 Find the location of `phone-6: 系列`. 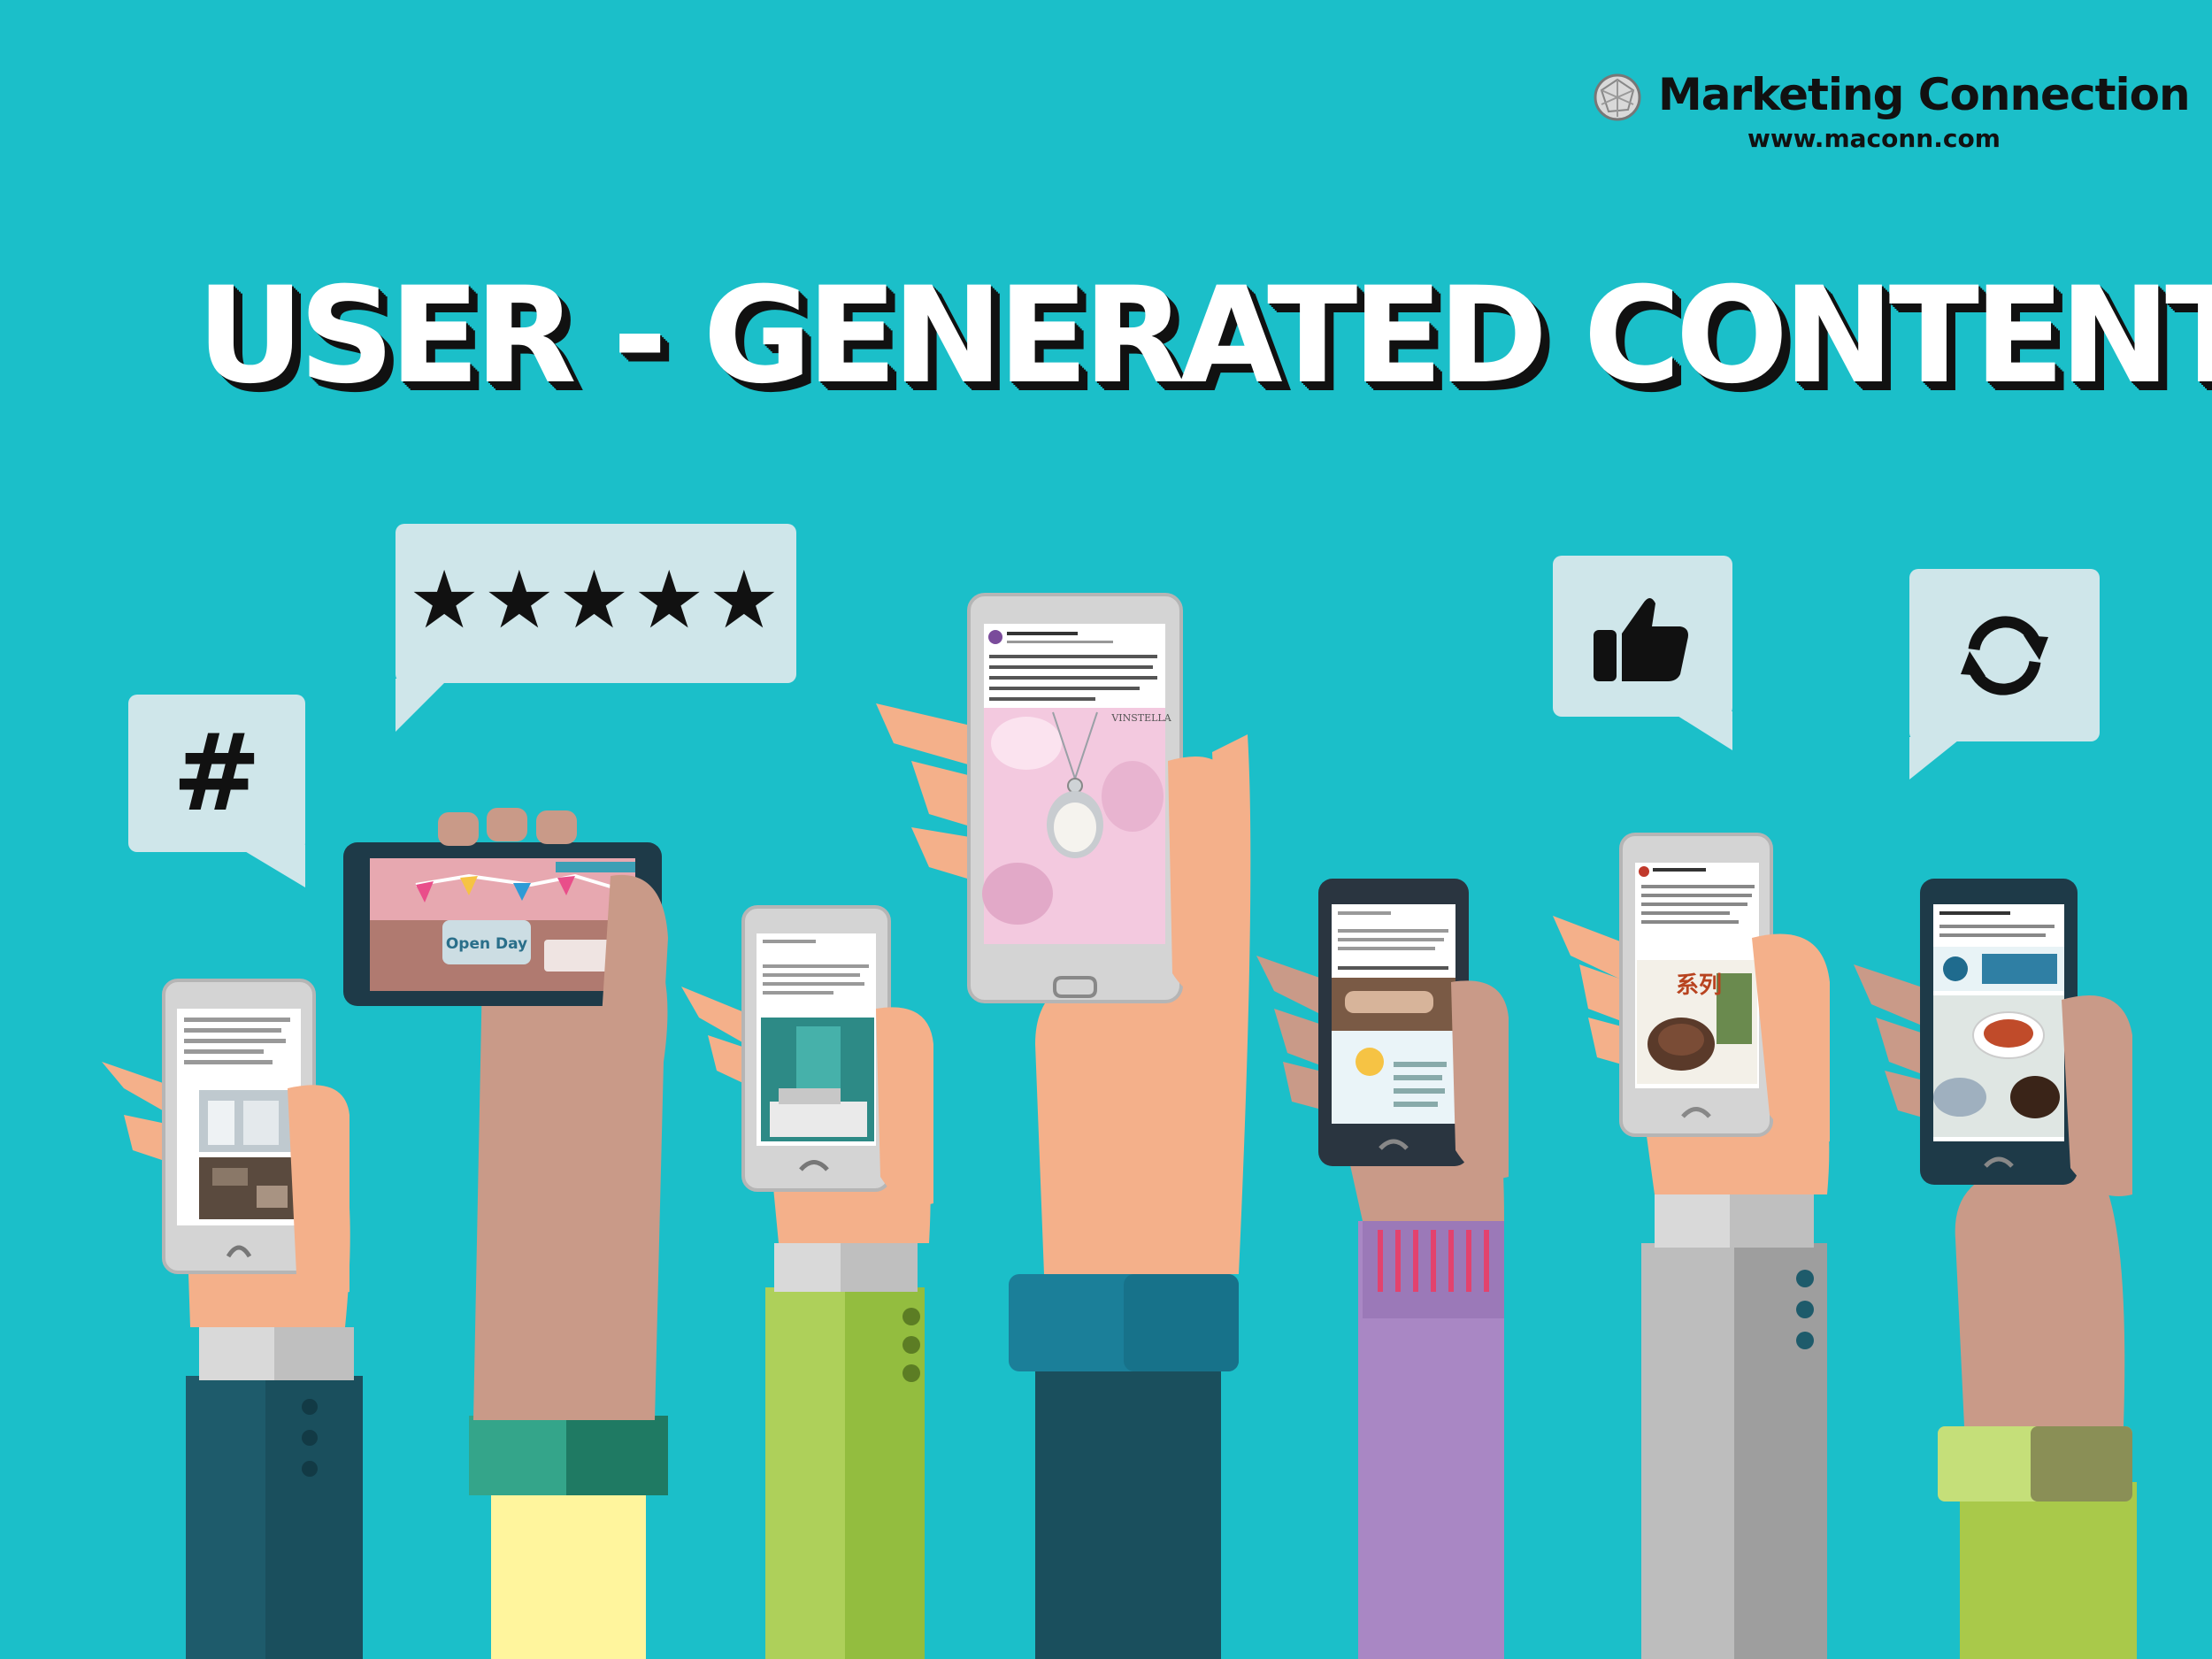

phone-6: 系列 is located at coordinates (1696, 985).